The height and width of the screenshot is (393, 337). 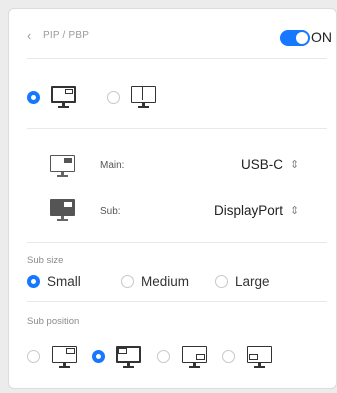 I want to click on chevron-left-icon: ‹, so click(x=33, y=36).